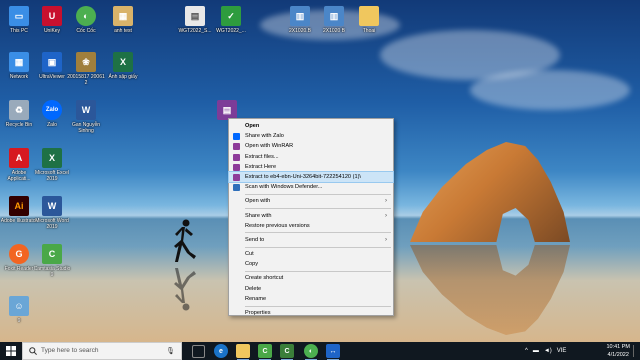 This screenshot has height=360, width=640. Describe the element at coordinates (231, 16) in the screenshot. I see `file-winrar-icon: ✓` at that location.